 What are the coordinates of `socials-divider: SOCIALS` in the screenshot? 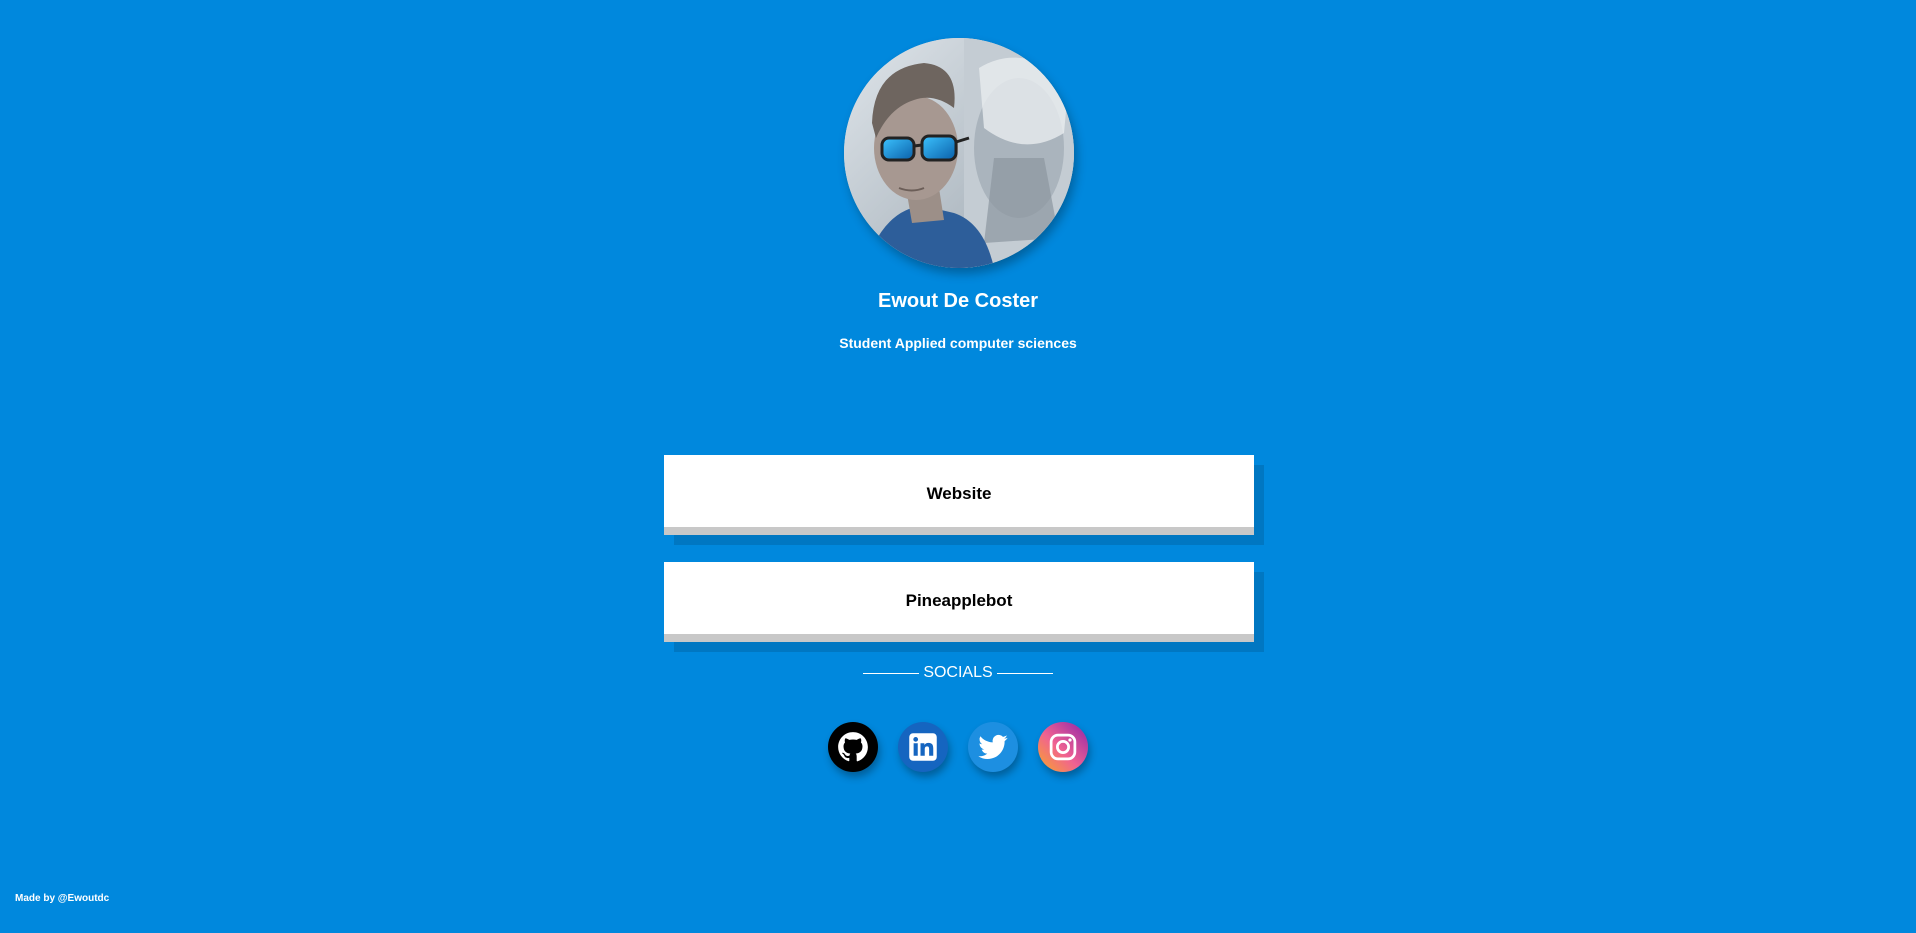 It's located at (958, 673).